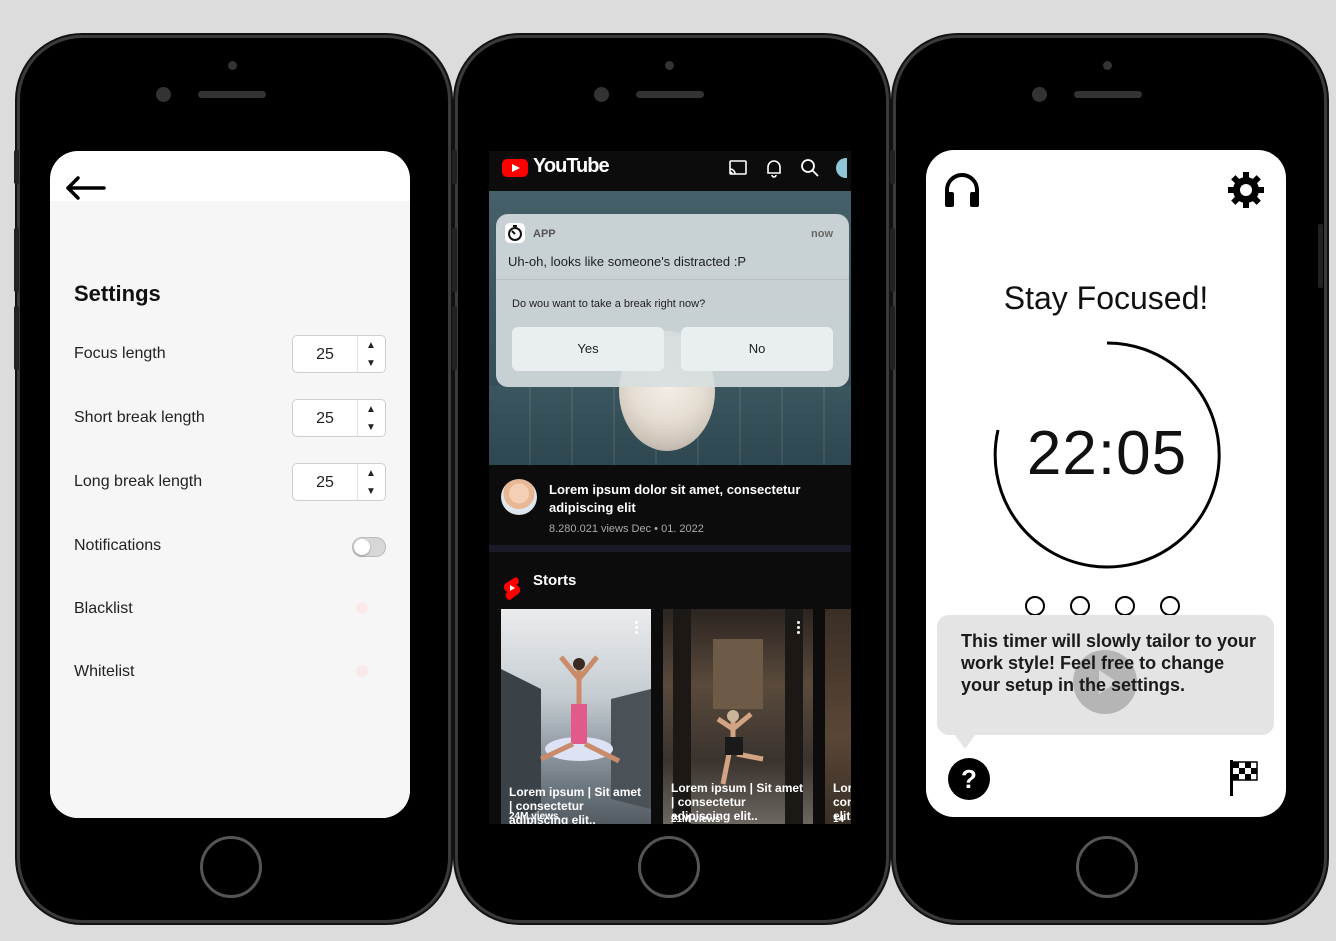 Image resolution: width=1336 pixels, height=941 pixels. What do you see at coordinates (1246, 190) in the screenshot?
I see `gear-icon` at bounding box center [1246, 190].